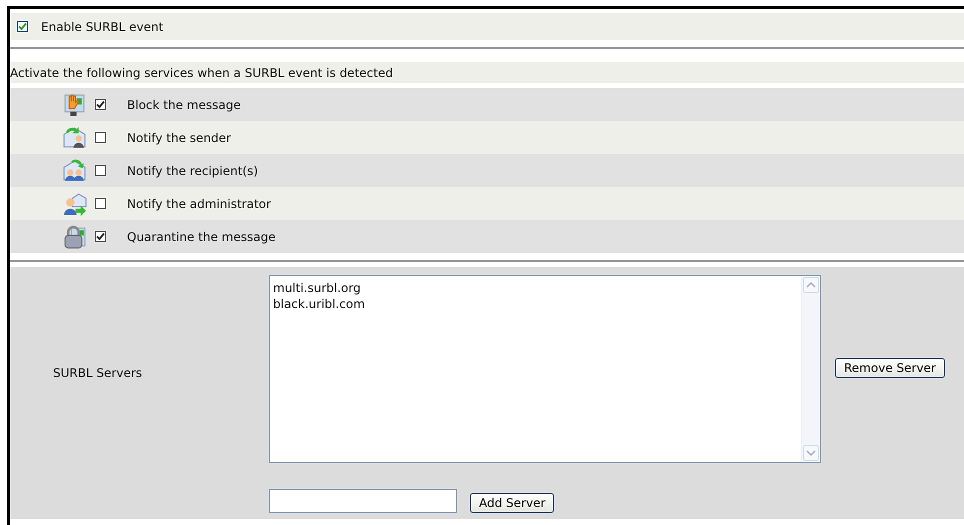 Image resolution: width=964 pixels, height=525 pixels. I want to click on remove-server-button: Remove Server, so click(890, 368).